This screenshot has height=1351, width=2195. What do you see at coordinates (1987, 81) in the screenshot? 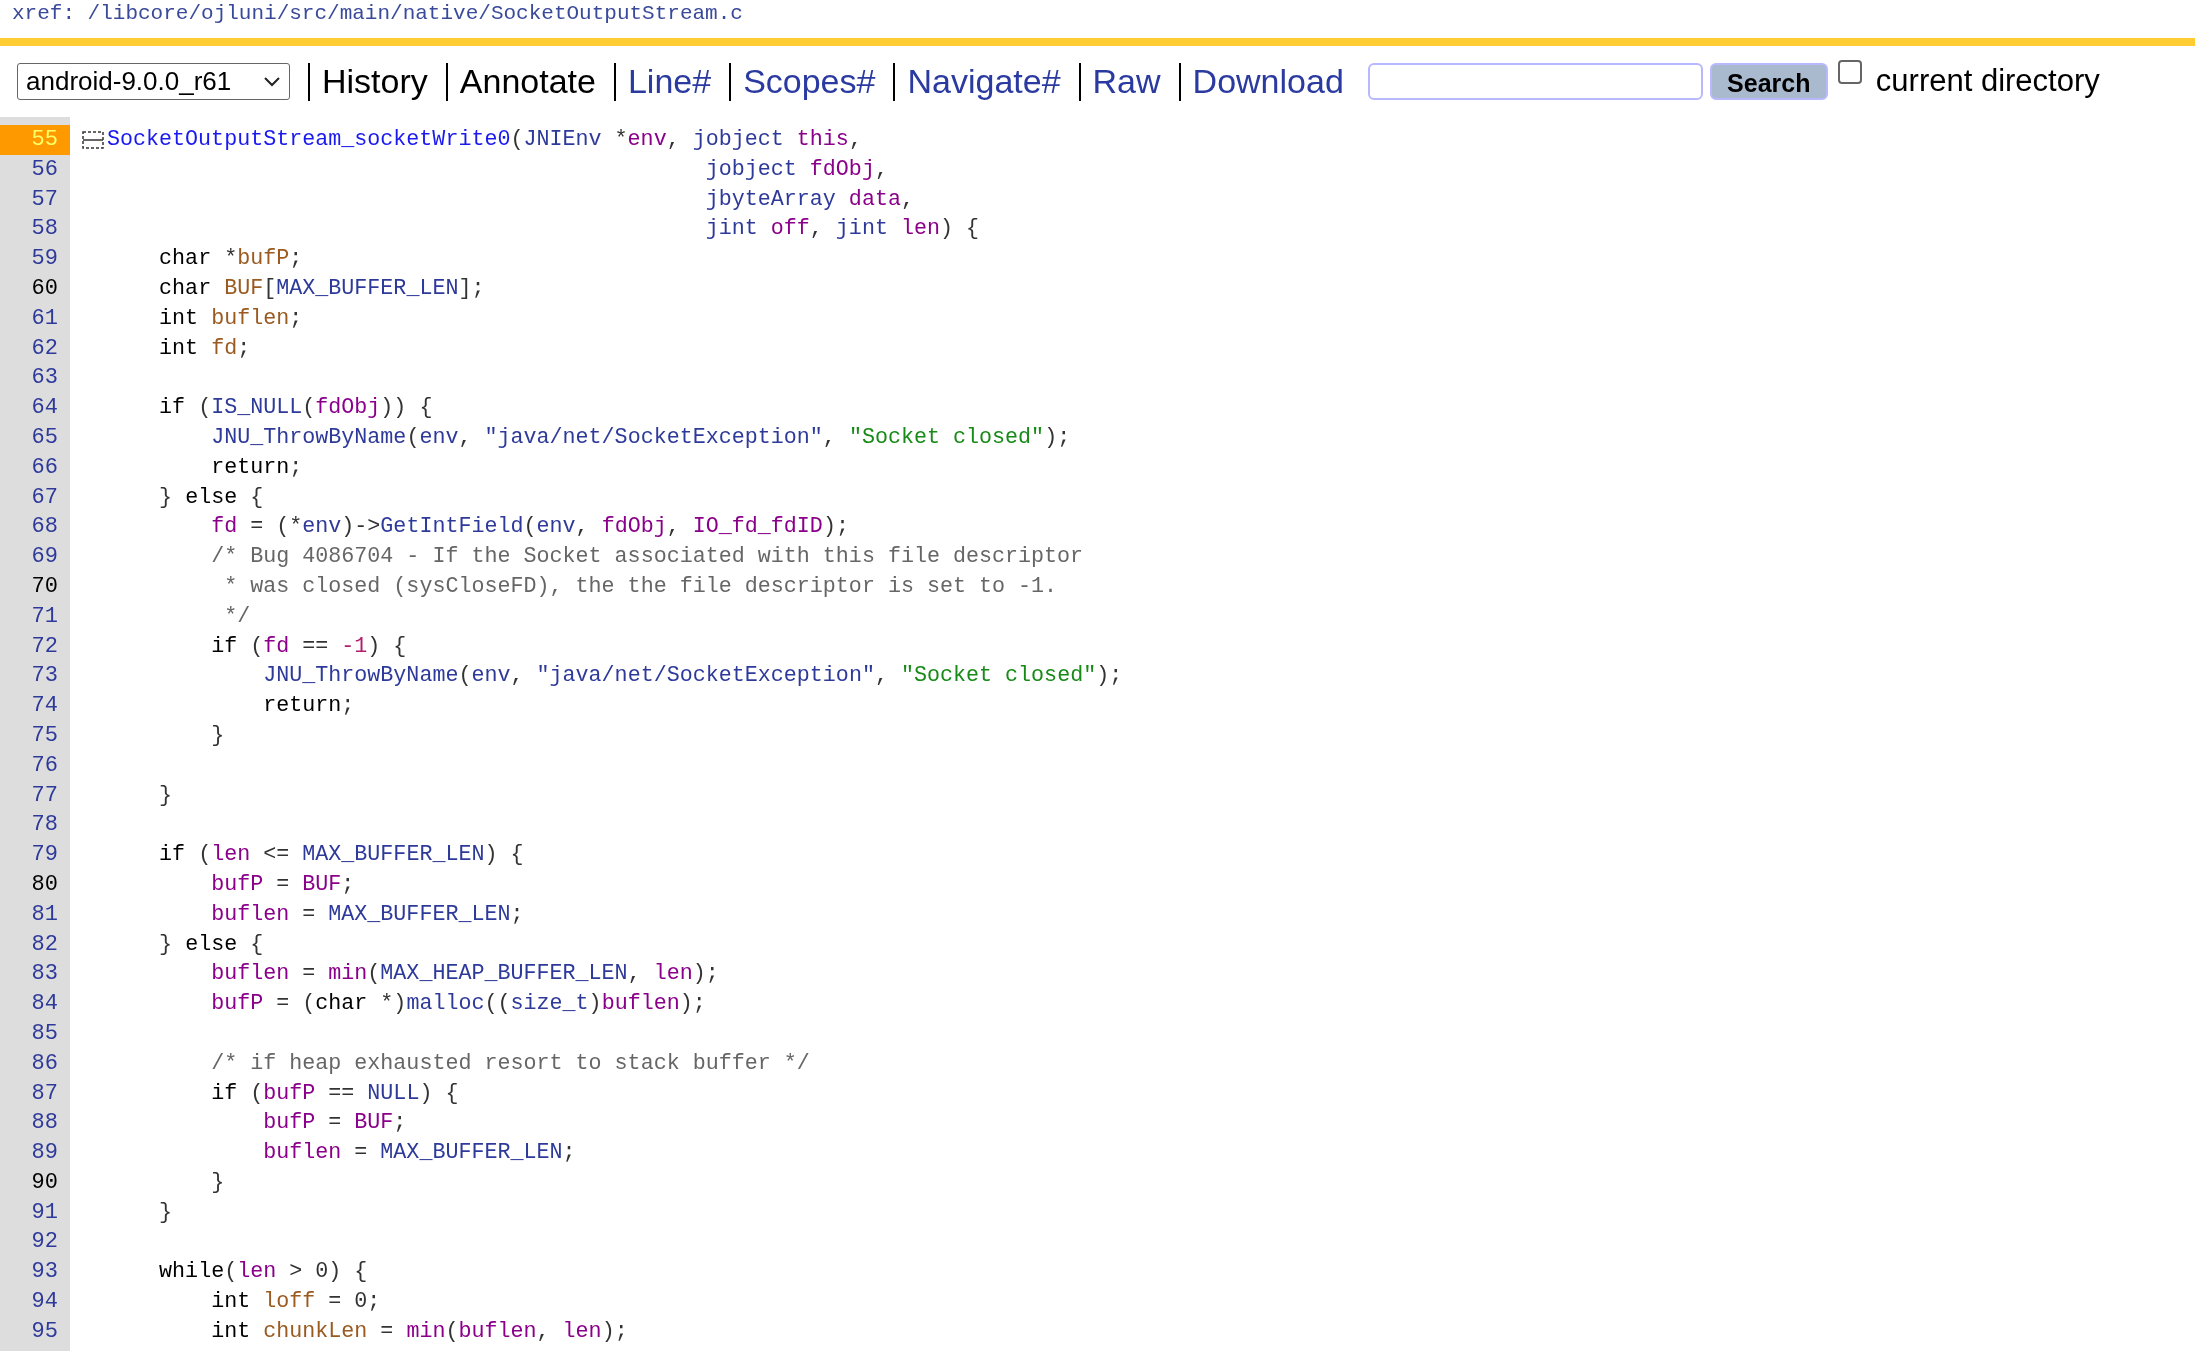
I see `checkbox-label: current directory` at bounding box center [1987, 81].